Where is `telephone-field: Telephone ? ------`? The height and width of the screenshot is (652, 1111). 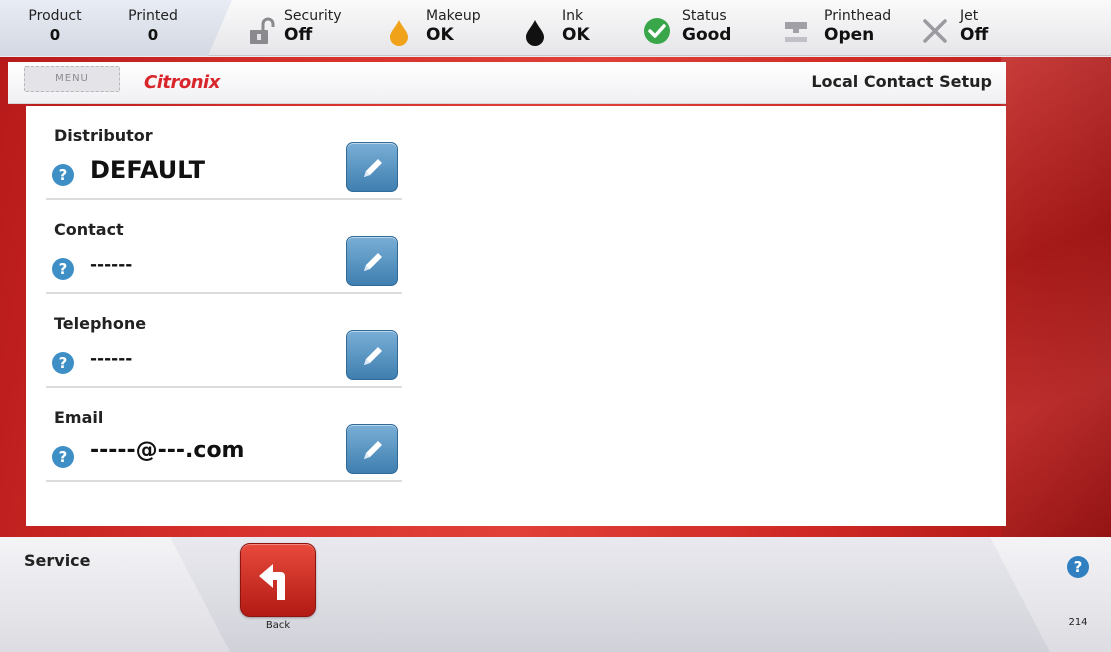
telephone-field: Telephone ? ------ is located at coordinates (224, 341).